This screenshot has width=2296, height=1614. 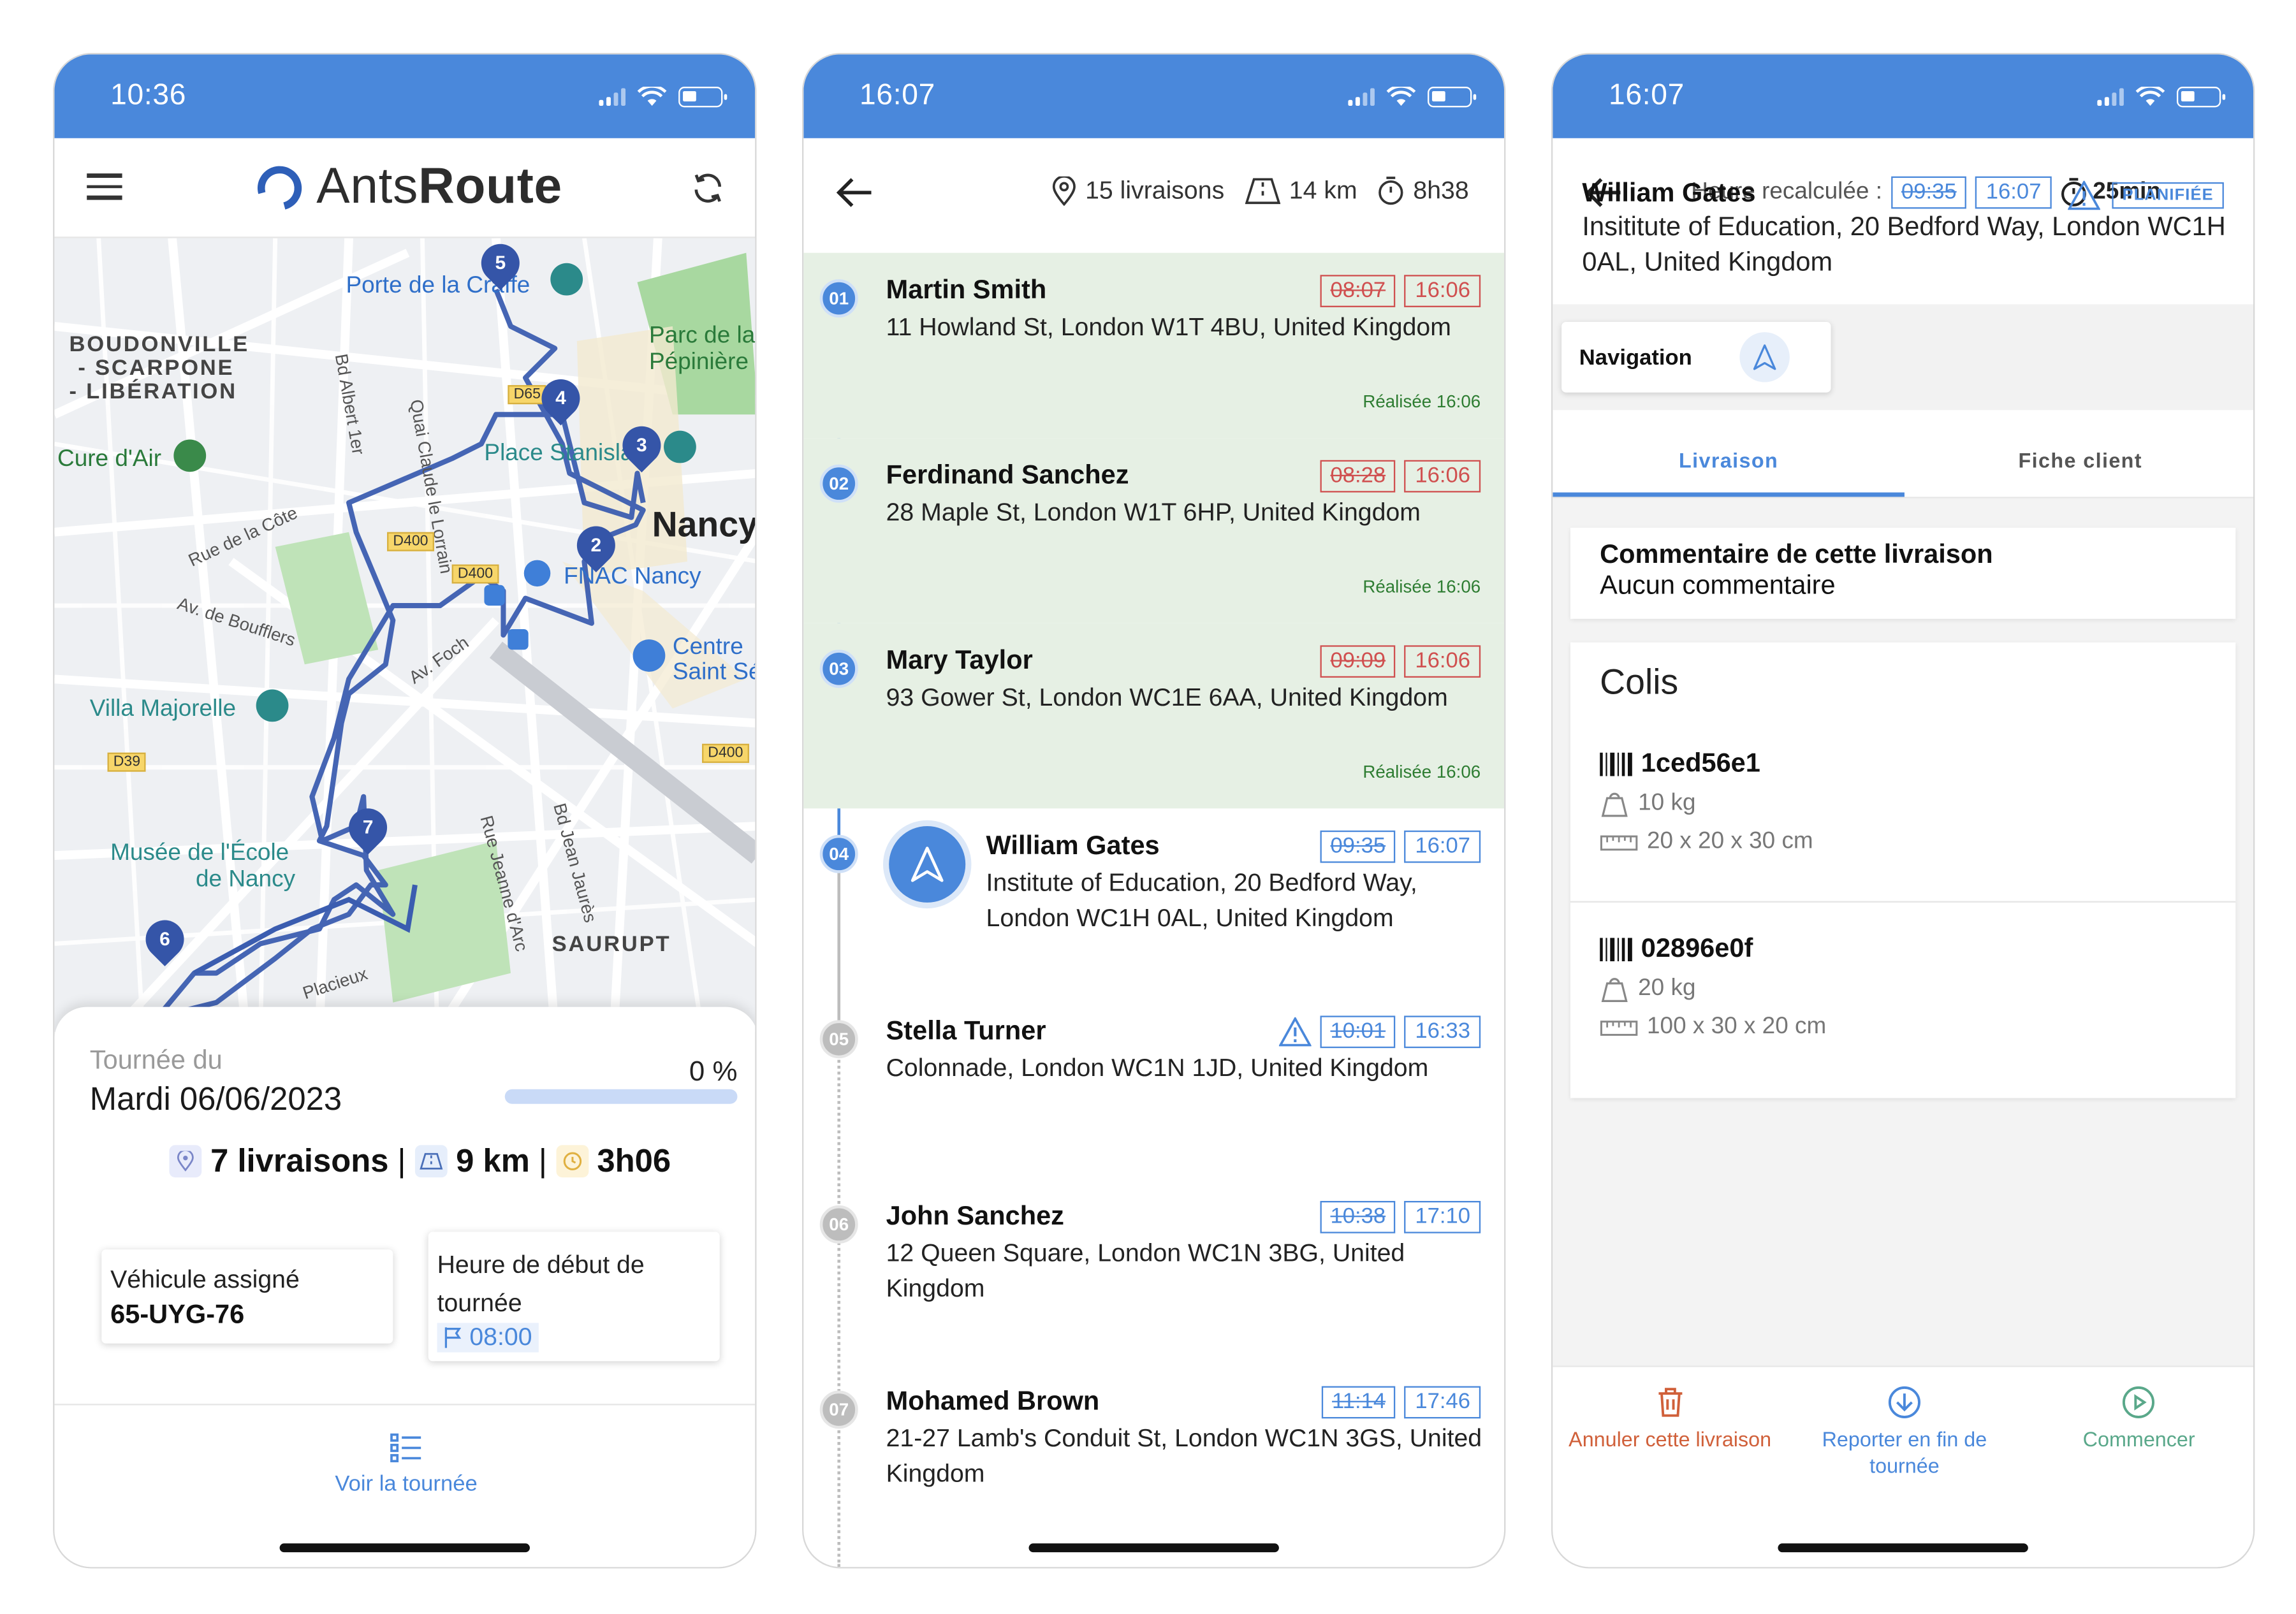 What do you see at coordinates (2201, 97) in the screenshot?
I see `battery-icon` at bounding box center [2201, 97].